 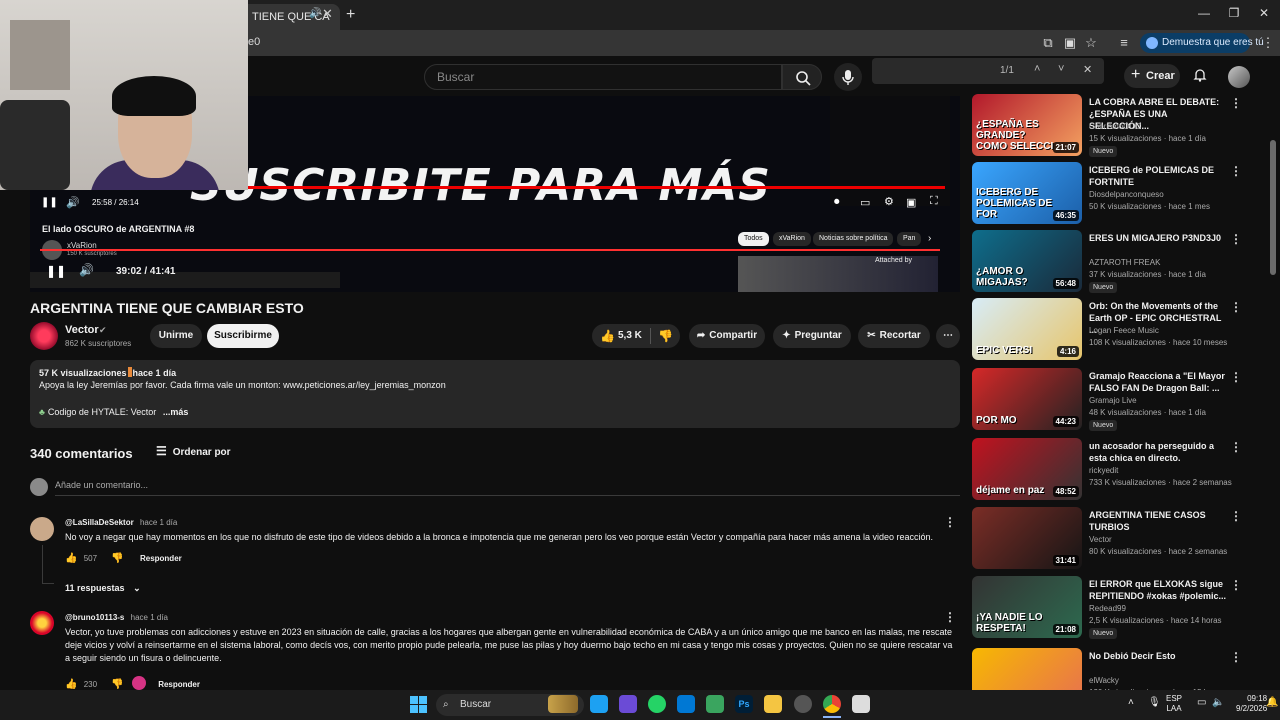 What do you see at coordinates (1159, 176) in the screenshot?
I see `rec-title: ICEBERG de POLEMICAS DE FORTNITE` at bounding box center [1159, 176].